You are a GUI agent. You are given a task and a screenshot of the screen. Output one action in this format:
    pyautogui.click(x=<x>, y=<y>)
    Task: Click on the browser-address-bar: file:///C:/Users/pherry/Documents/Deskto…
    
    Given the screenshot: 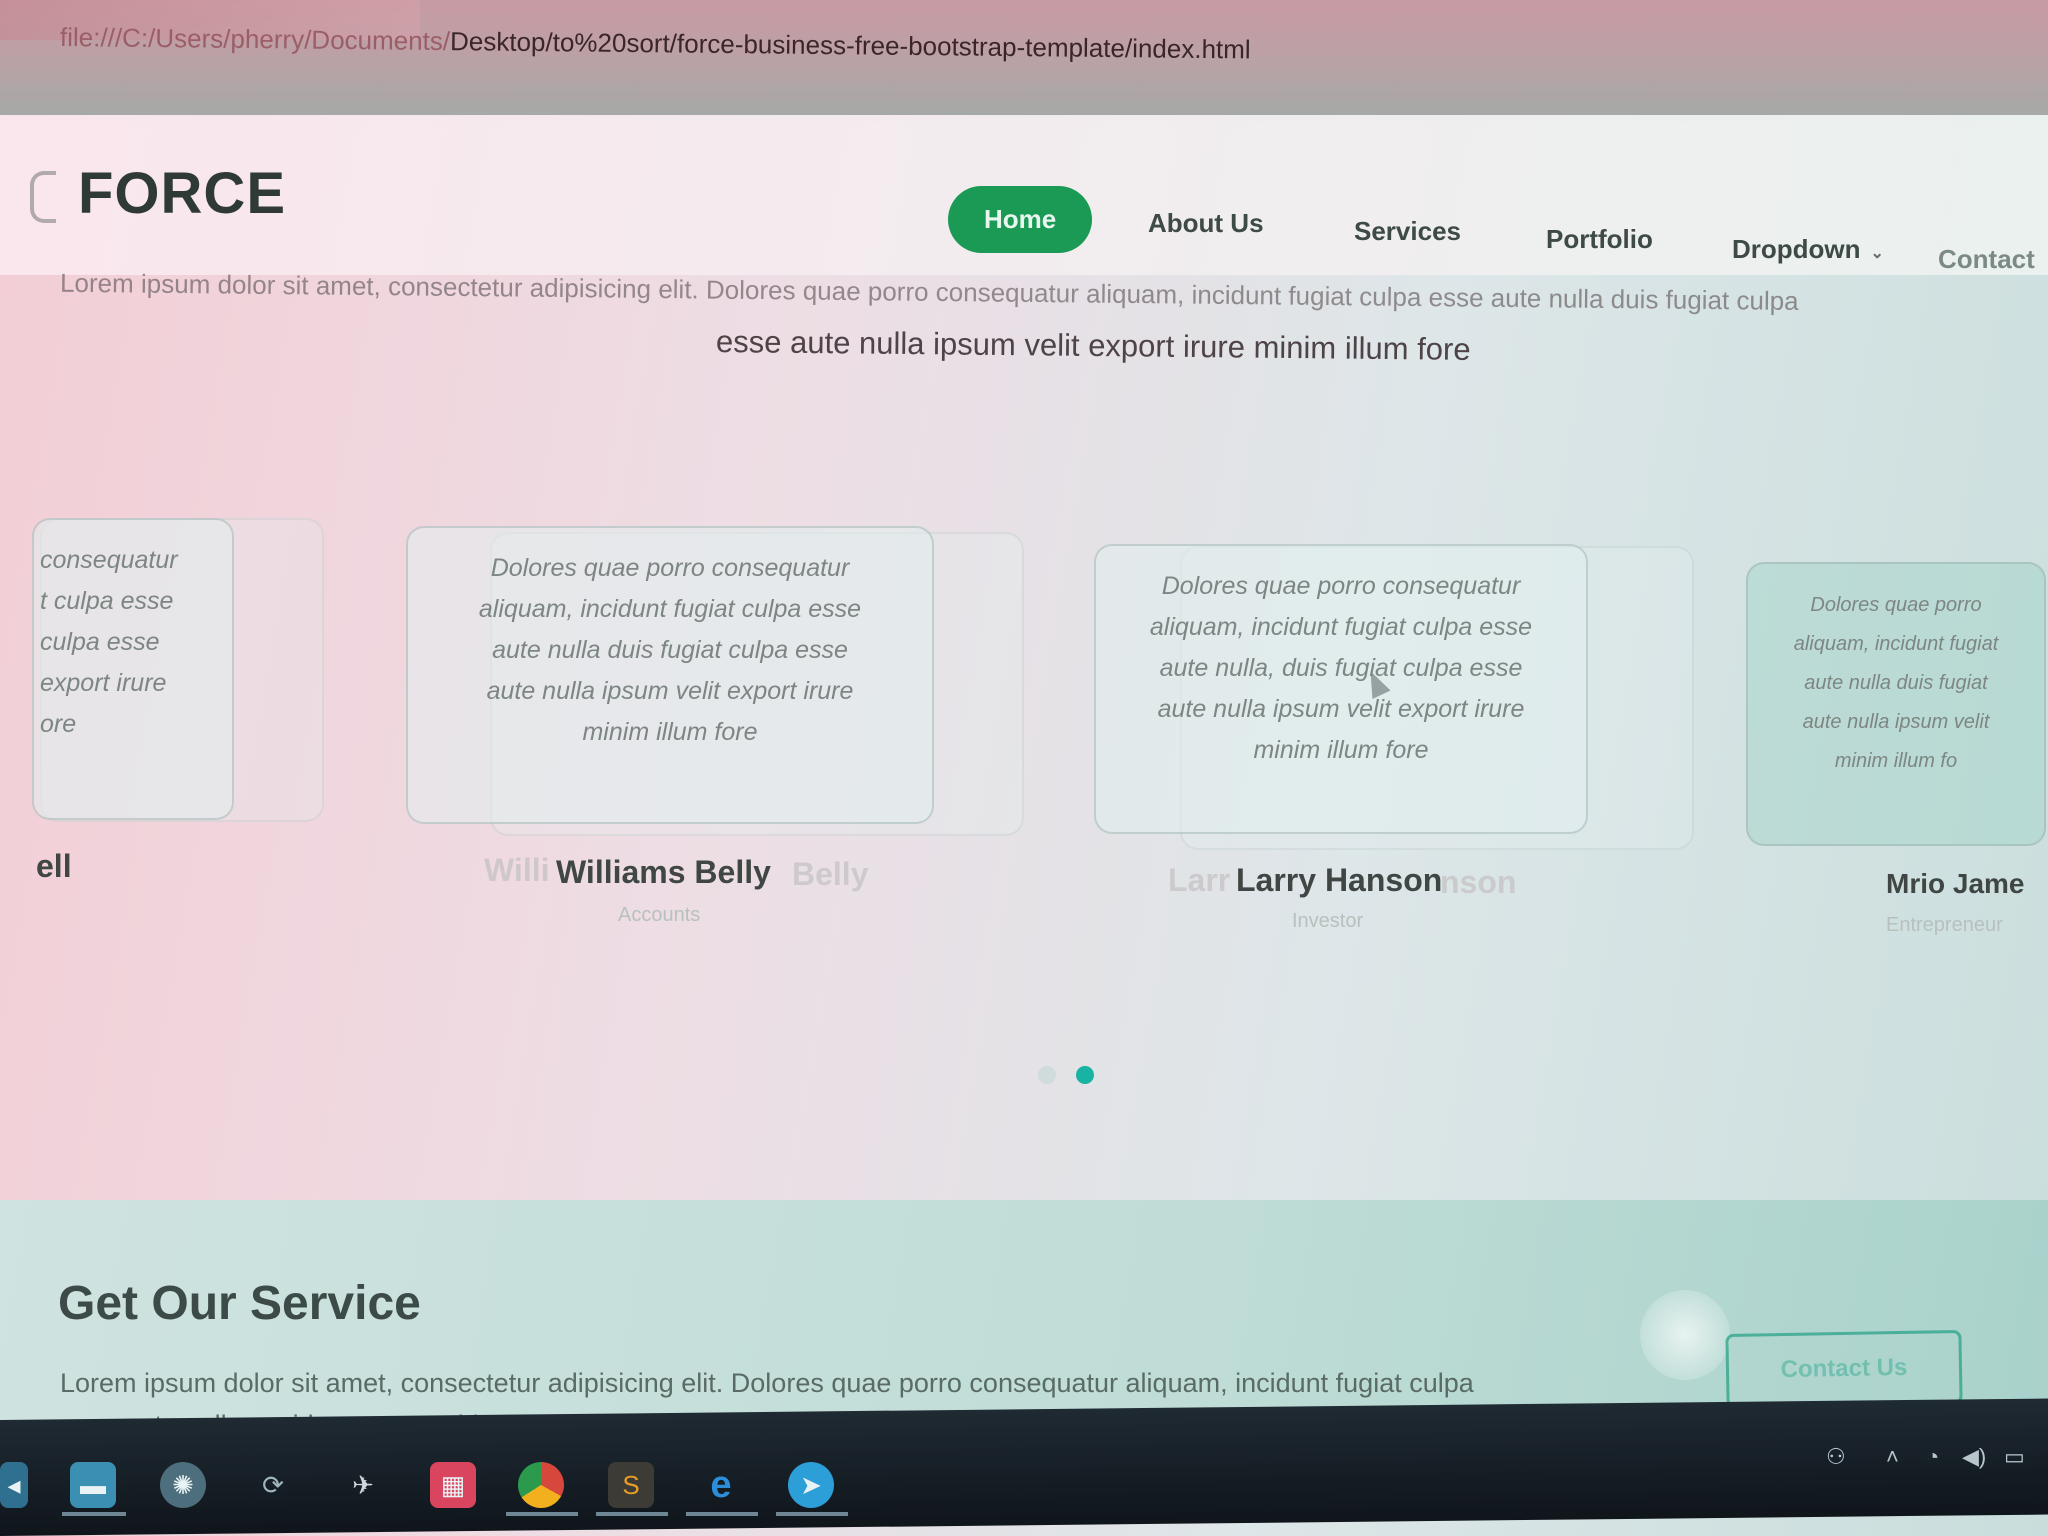 What is the action you would take?
    pyautogui.click(x=1024, y=57)
    